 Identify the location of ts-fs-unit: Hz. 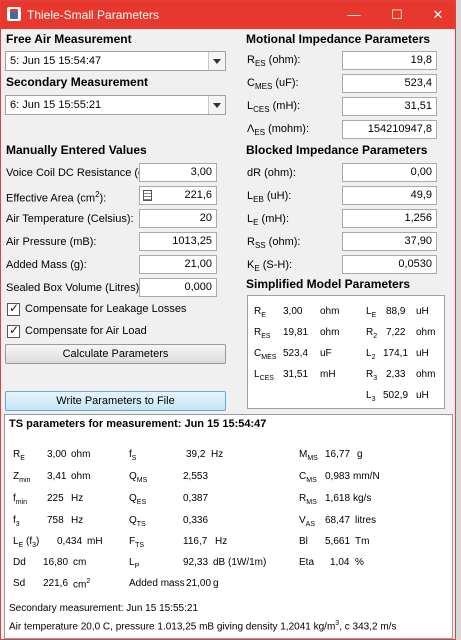
(217, 454).